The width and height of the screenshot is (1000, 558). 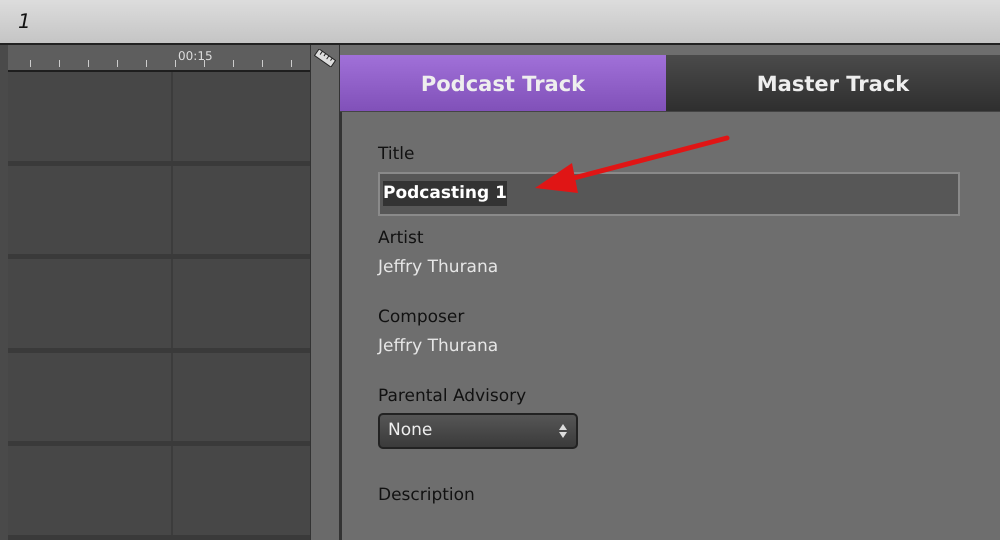 What do you see at coordinates (24, 21) in the screenshot?
I see `track-number: 1` at bounding box center [24, 21].